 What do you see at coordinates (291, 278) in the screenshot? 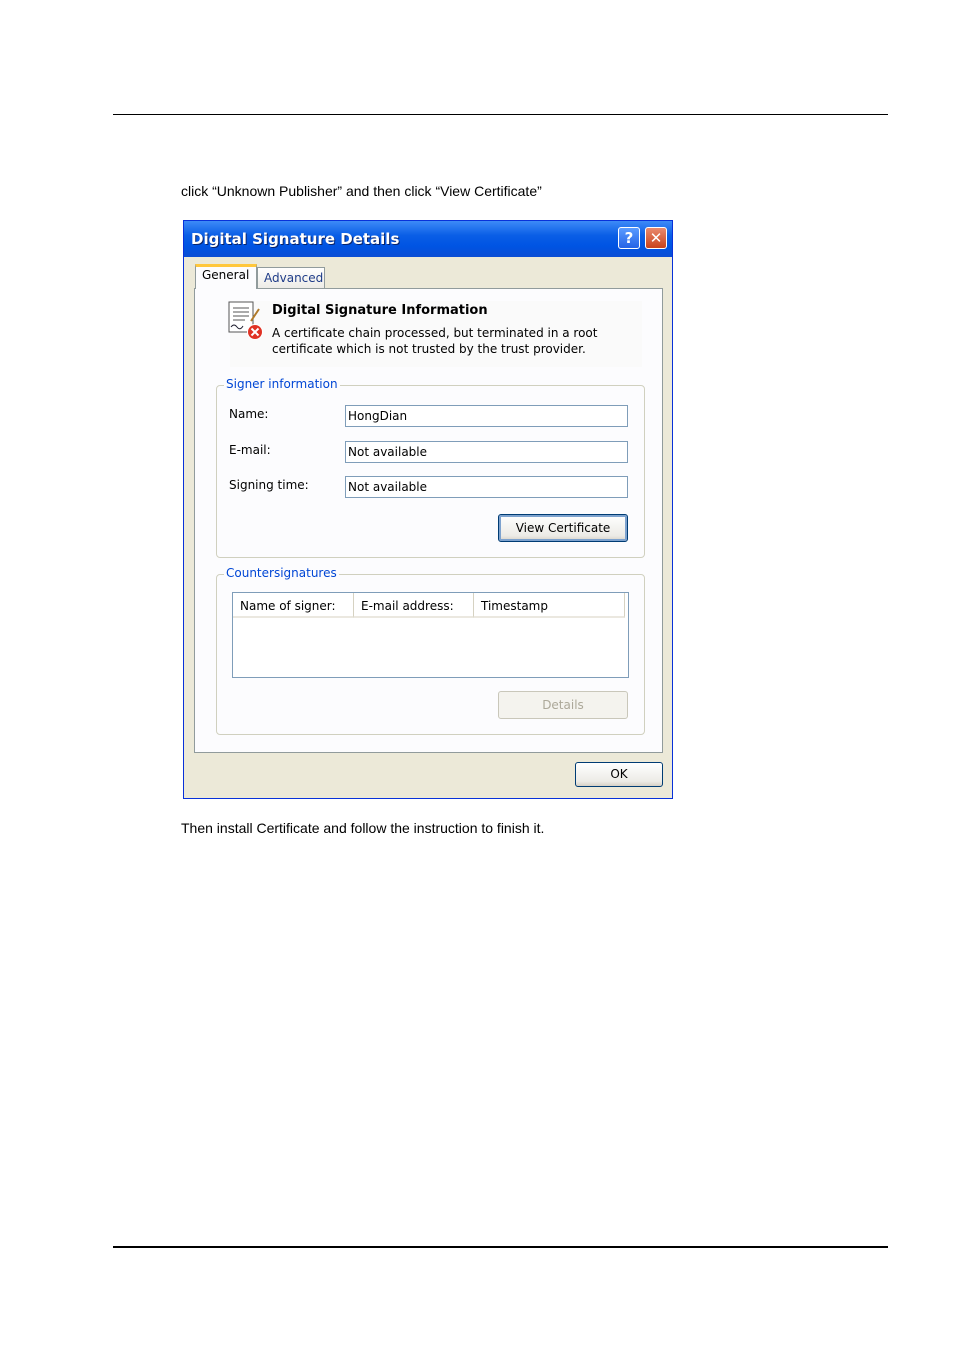
I see `tab-advanced: Advanced` at bounding box center [291, 278].